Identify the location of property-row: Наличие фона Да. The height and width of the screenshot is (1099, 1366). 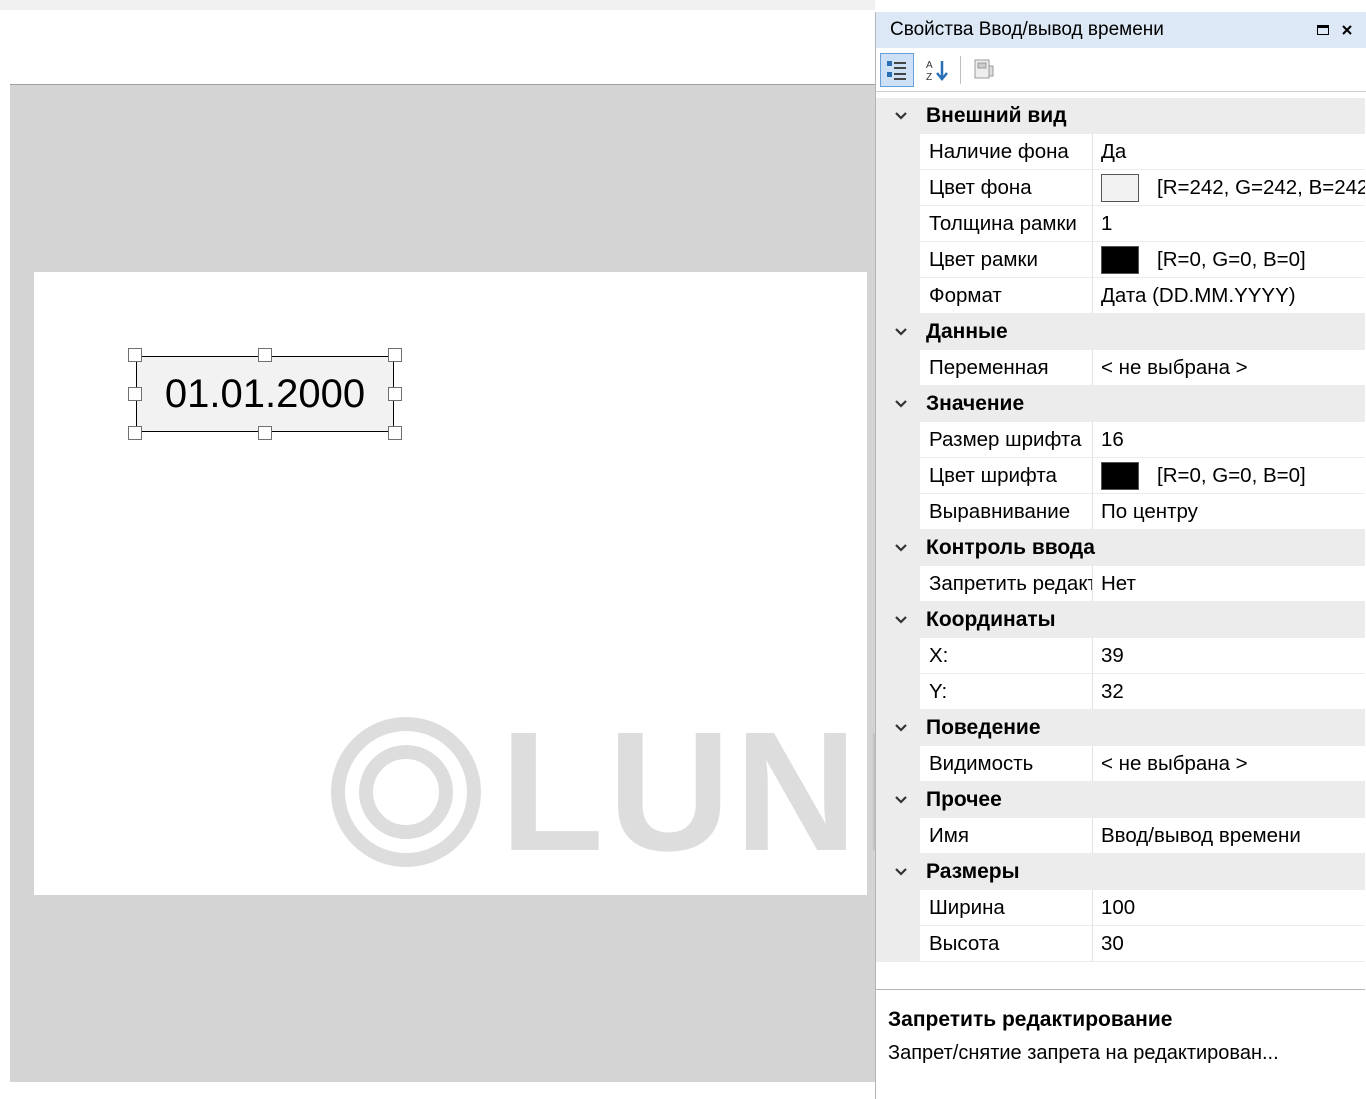
(1120, 152).